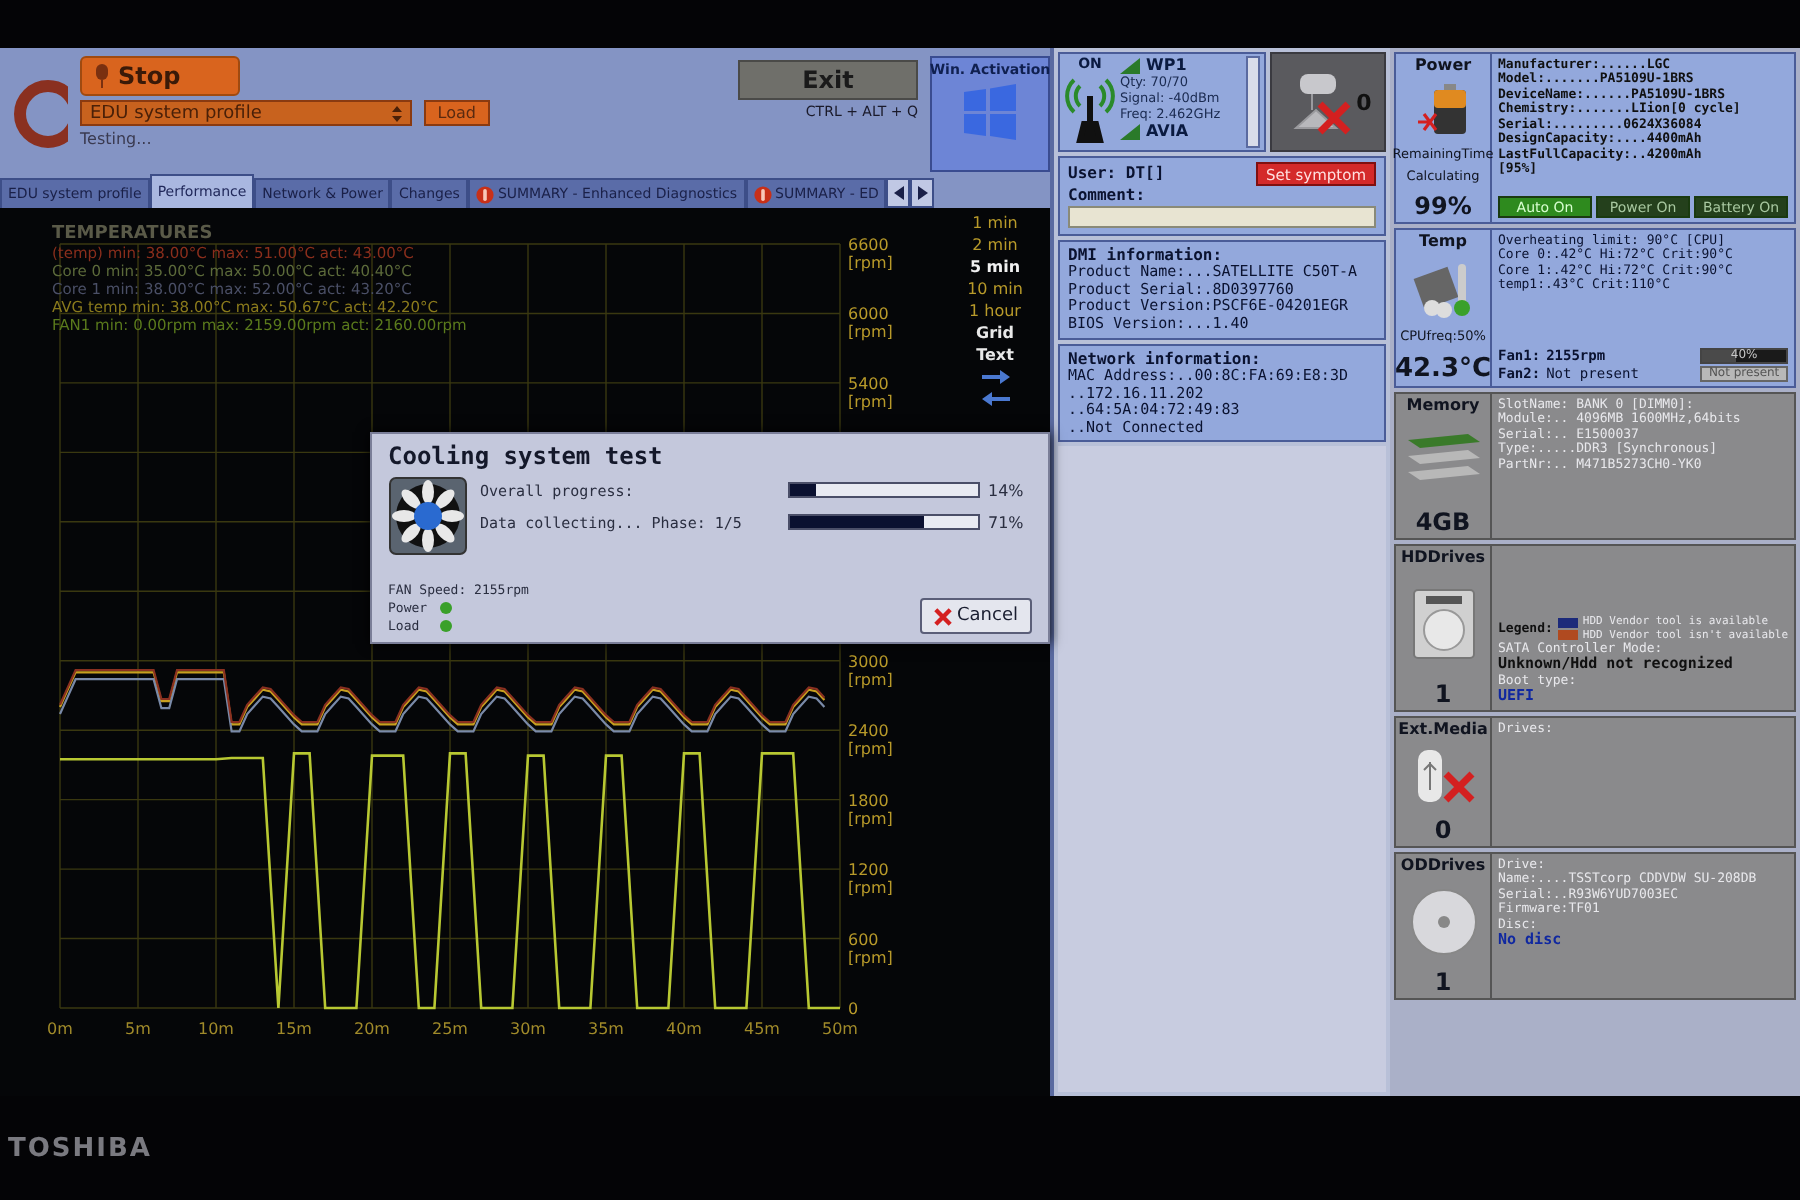 The image size is (1800, 1200). Describe the element at coordinates (528, 1029) in the screenshot. I see `axis-label: 30m` at that location.